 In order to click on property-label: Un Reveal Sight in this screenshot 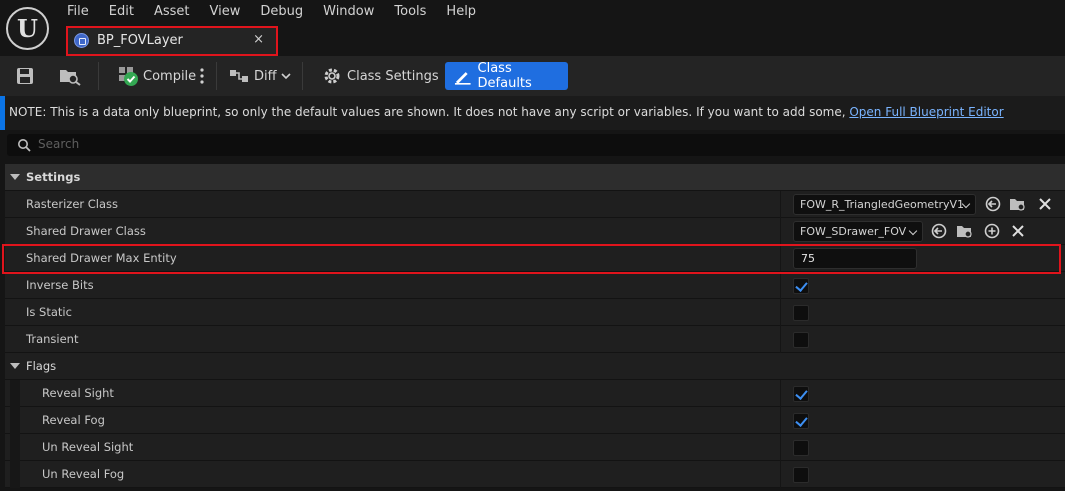, I will do `click(88, 447)`.